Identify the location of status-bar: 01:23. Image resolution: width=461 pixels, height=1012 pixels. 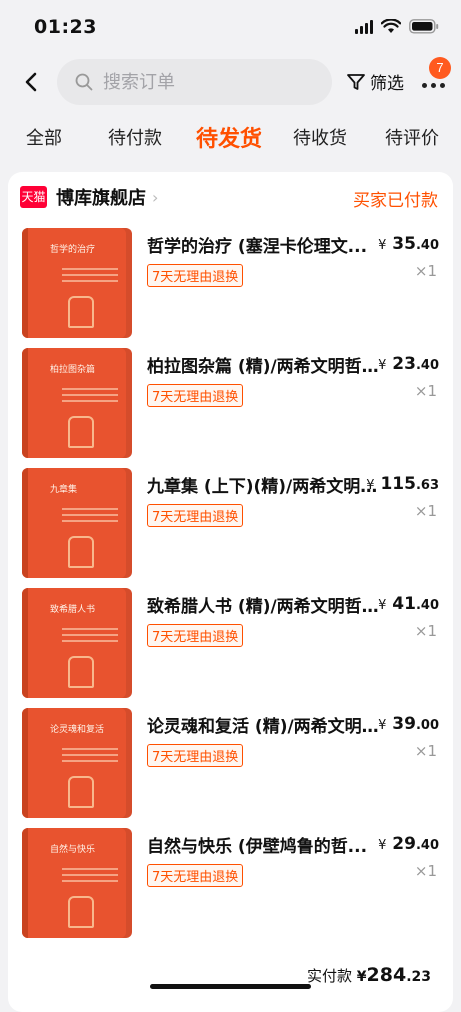
(230, 28).